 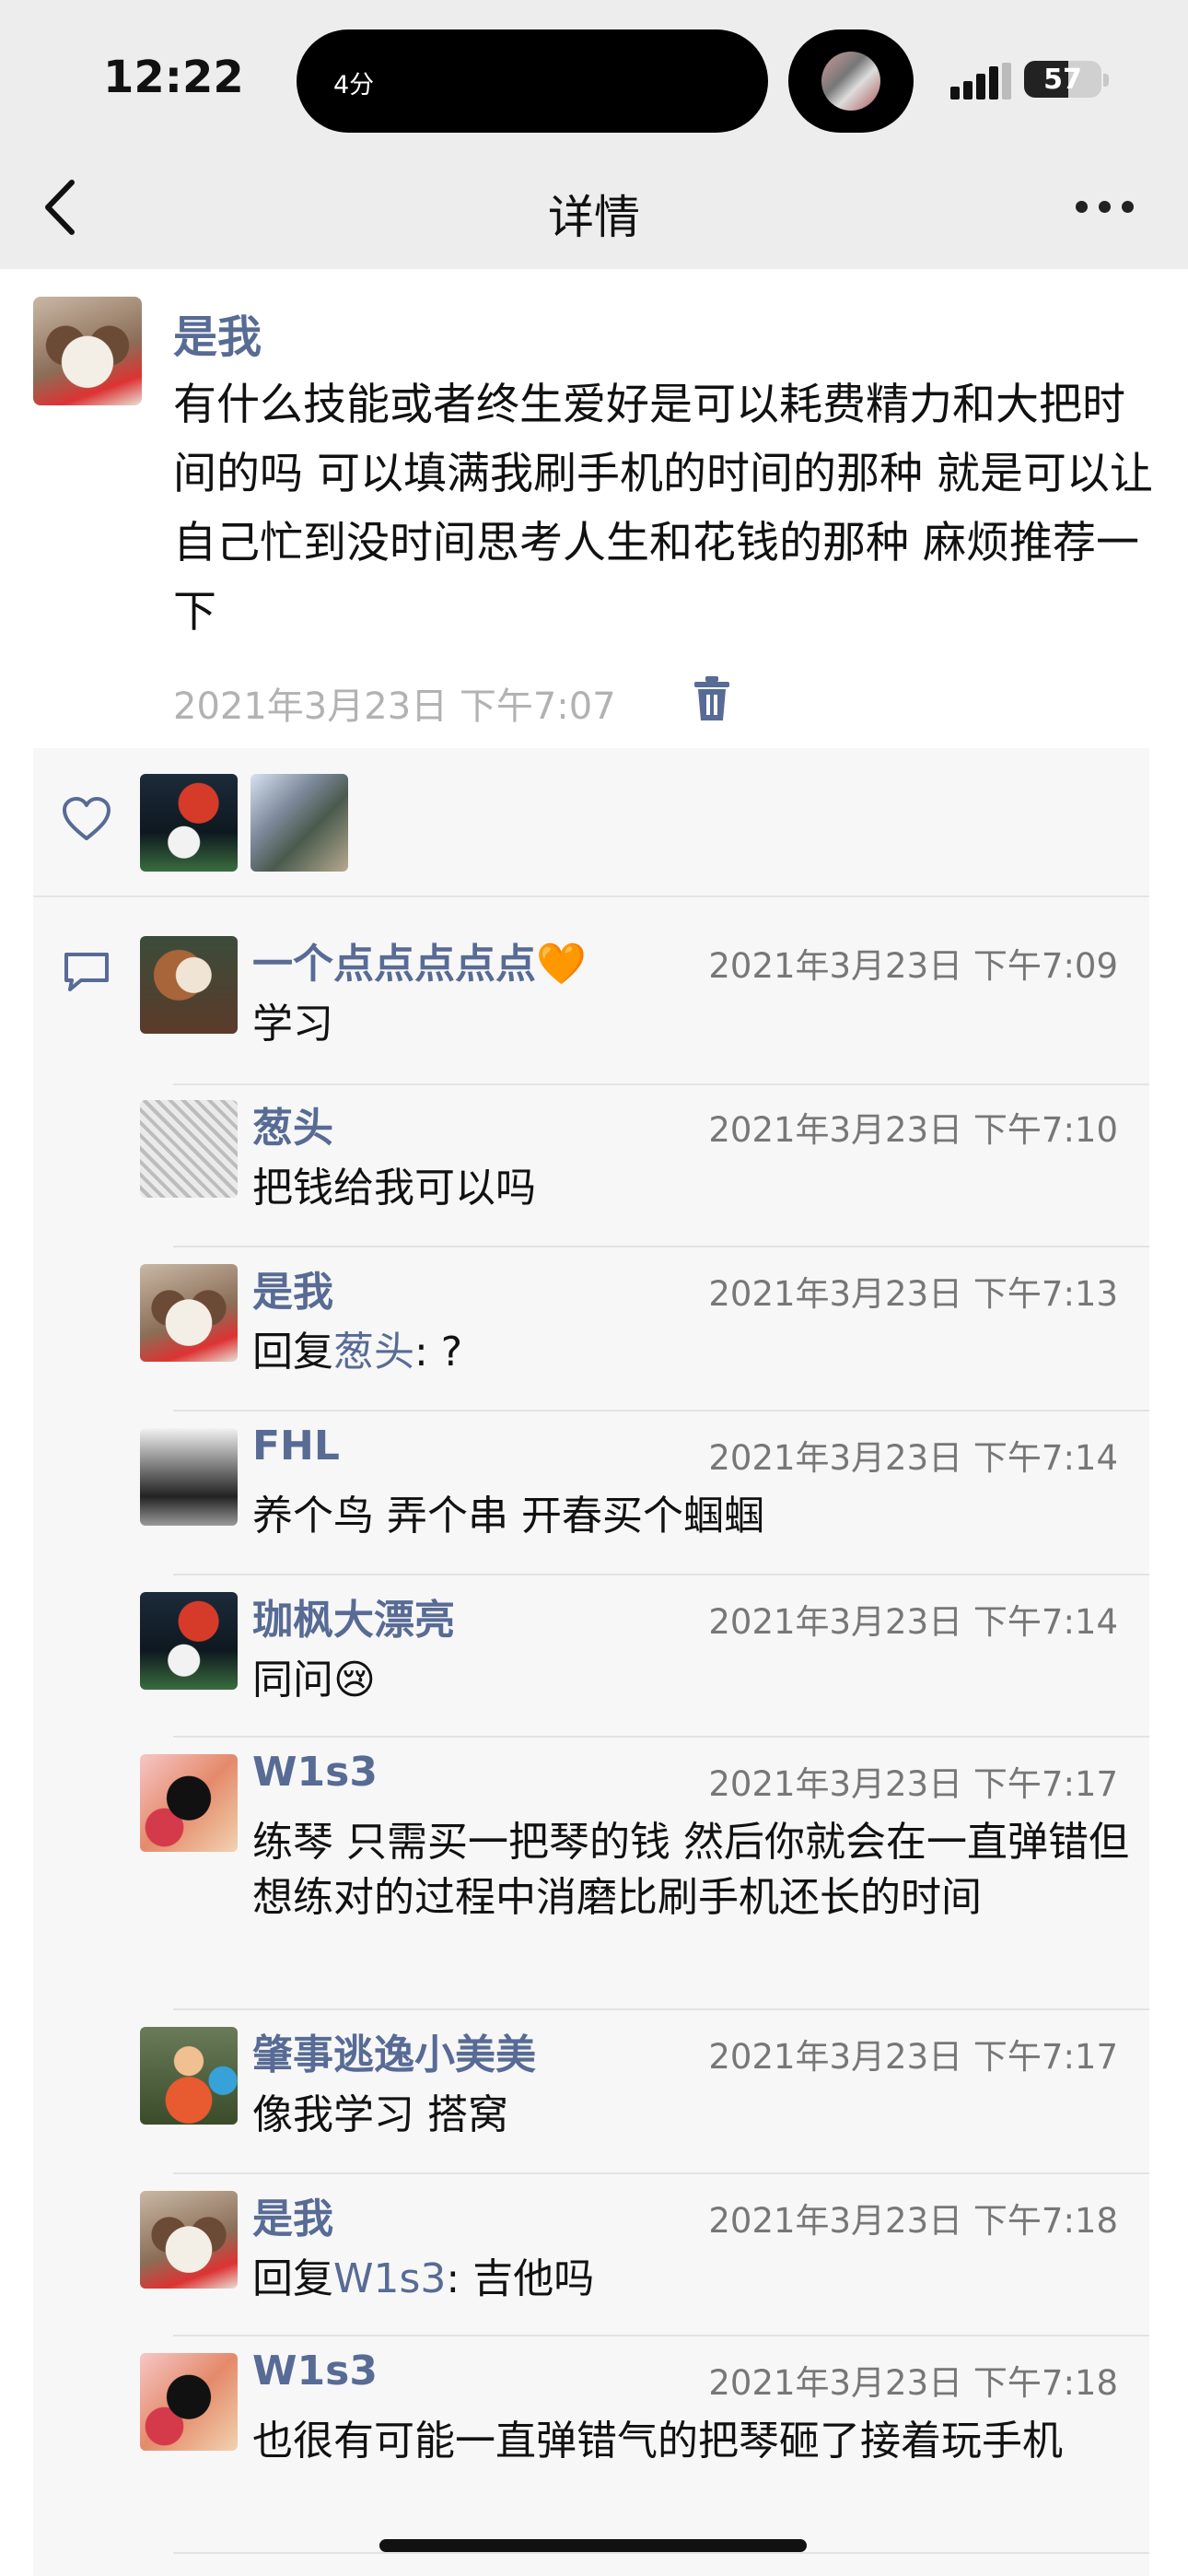 What do you see at coordinates (657, 2441) in the screenshot?
I see `comment-text: 也很有可能一直弹错气的把琴砸了接着玩手机` at bounding box center [657, 2441].